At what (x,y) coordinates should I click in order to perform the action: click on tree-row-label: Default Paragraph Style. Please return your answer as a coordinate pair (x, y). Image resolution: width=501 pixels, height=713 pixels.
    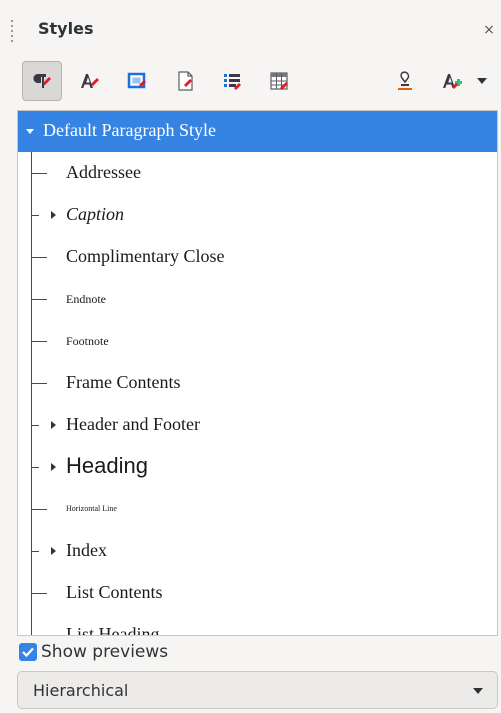
    Looking at the image, I should click on (129, 130).